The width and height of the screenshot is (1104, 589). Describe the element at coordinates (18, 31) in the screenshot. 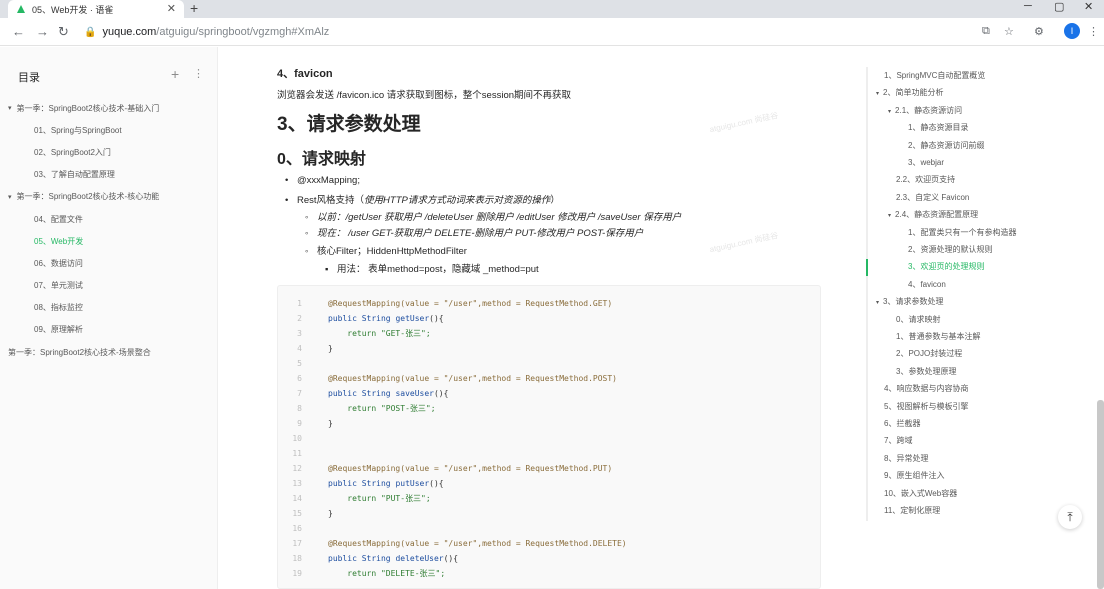

I see `back-arrow-icon: ←` at that location.